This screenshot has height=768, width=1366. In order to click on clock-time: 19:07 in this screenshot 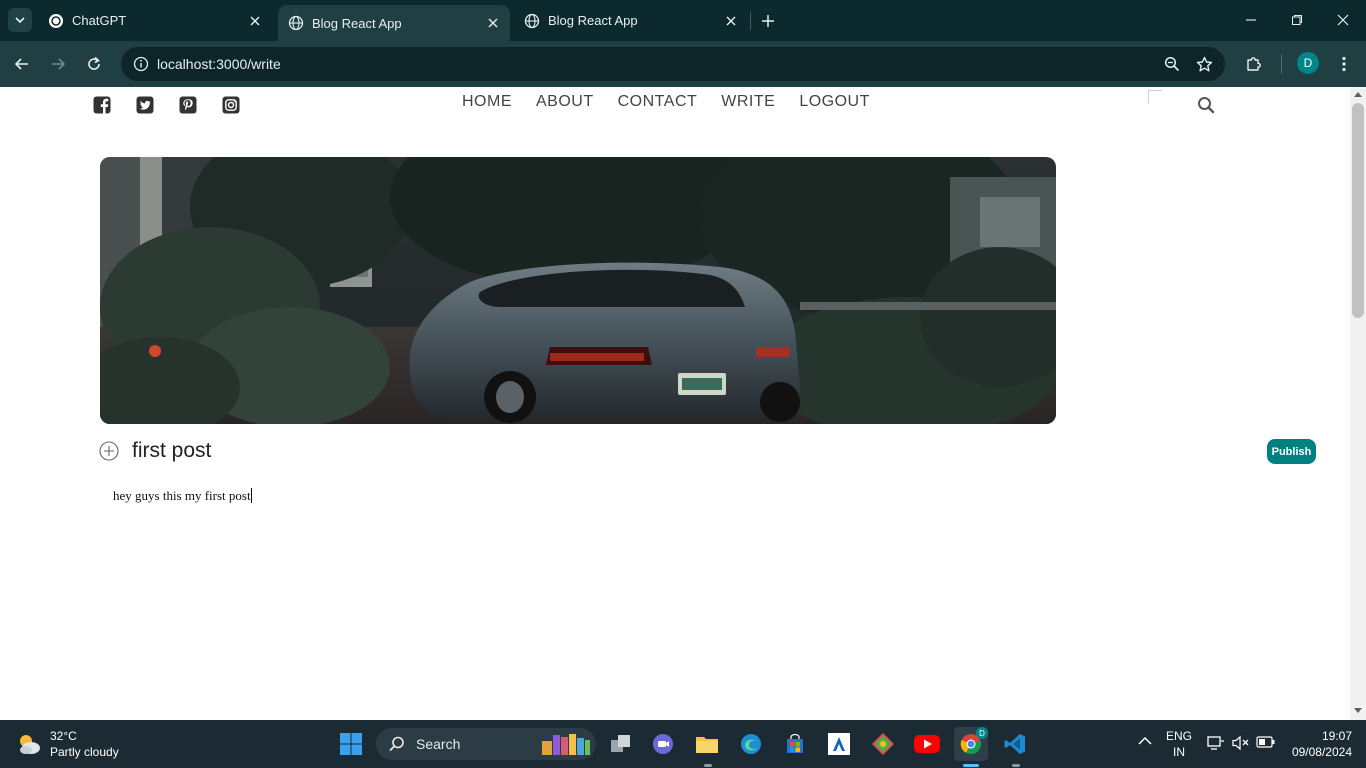, I will do `click(1336, 736)`.